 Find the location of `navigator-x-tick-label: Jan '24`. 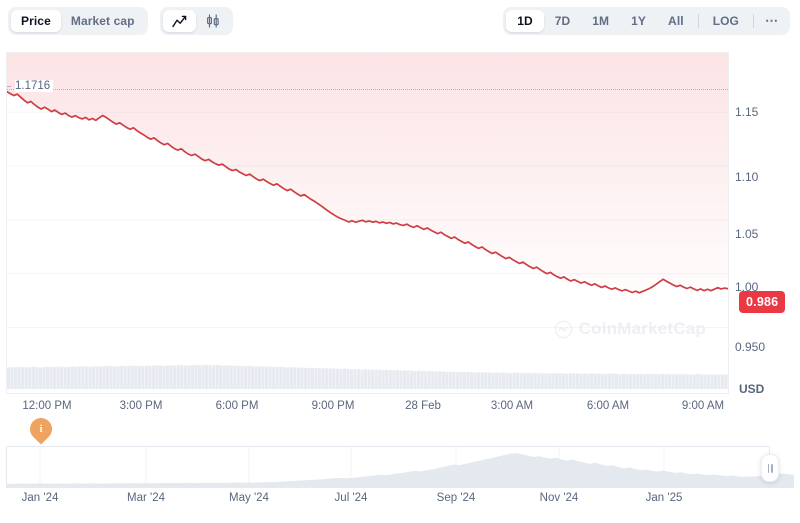

navigator-x-tick-label: Jan '24 is located at coordinates (40, 498).